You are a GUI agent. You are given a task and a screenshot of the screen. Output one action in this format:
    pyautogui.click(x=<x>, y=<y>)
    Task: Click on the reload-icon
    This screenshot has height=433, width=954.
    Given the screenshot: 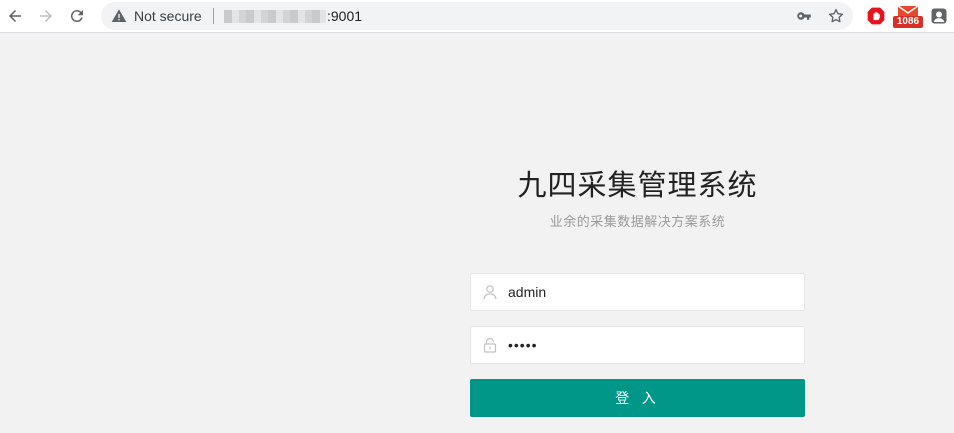 What is the action you would take?
    pyautogui.click(x=76, y=16)
    